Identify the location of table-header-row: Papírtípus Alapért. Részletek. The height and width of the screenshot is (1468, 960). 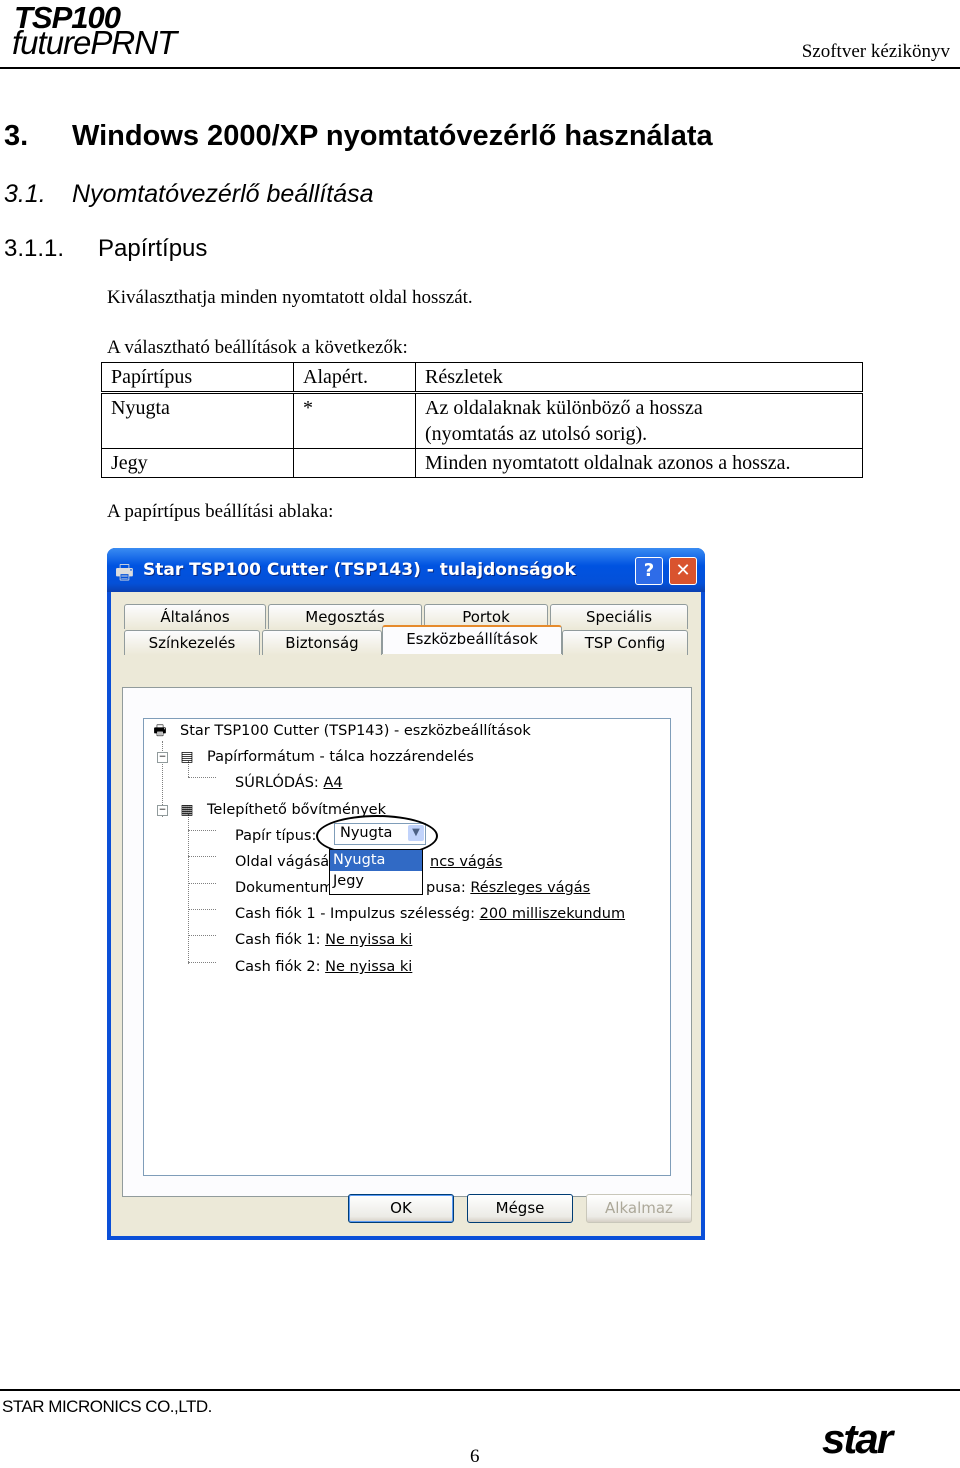
(482, 378).